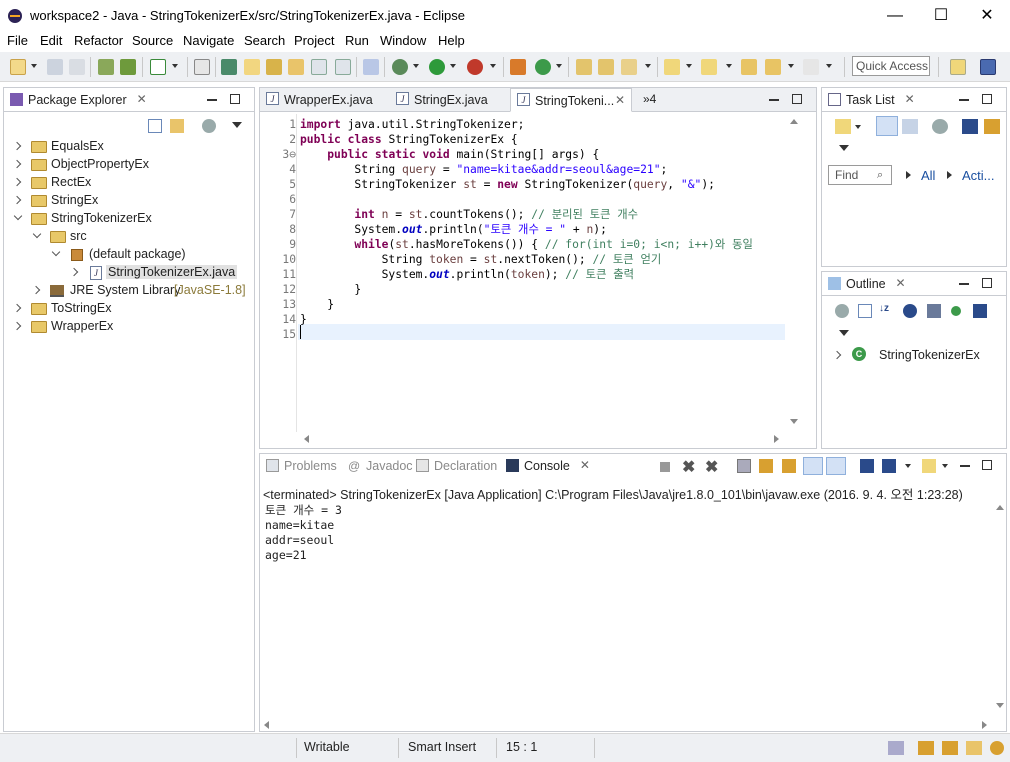 The width and height of the screenshot is (1010, 762). I want to click on open-console-icon, so click(929, 466).